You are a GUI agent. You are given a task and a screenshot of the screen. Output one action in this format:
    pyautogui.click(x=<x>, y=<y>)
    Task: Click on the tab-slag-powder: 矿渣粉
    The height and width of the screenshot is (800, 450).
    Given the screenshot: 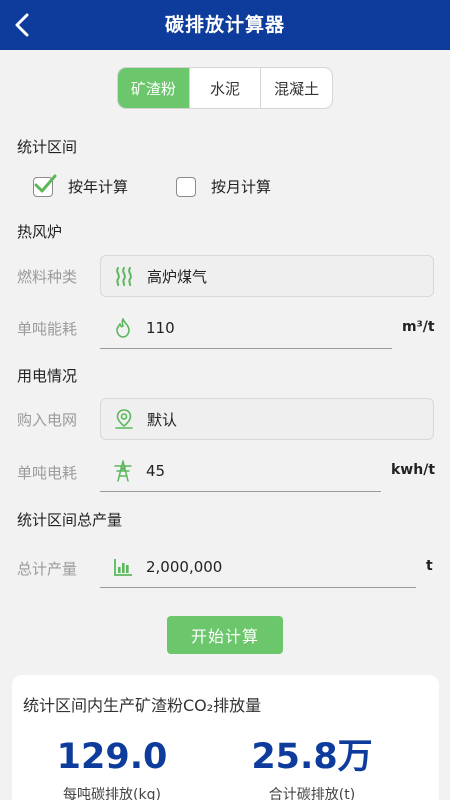 What is the action you would take?
    pyautogui.click(x=153, y=88)
    